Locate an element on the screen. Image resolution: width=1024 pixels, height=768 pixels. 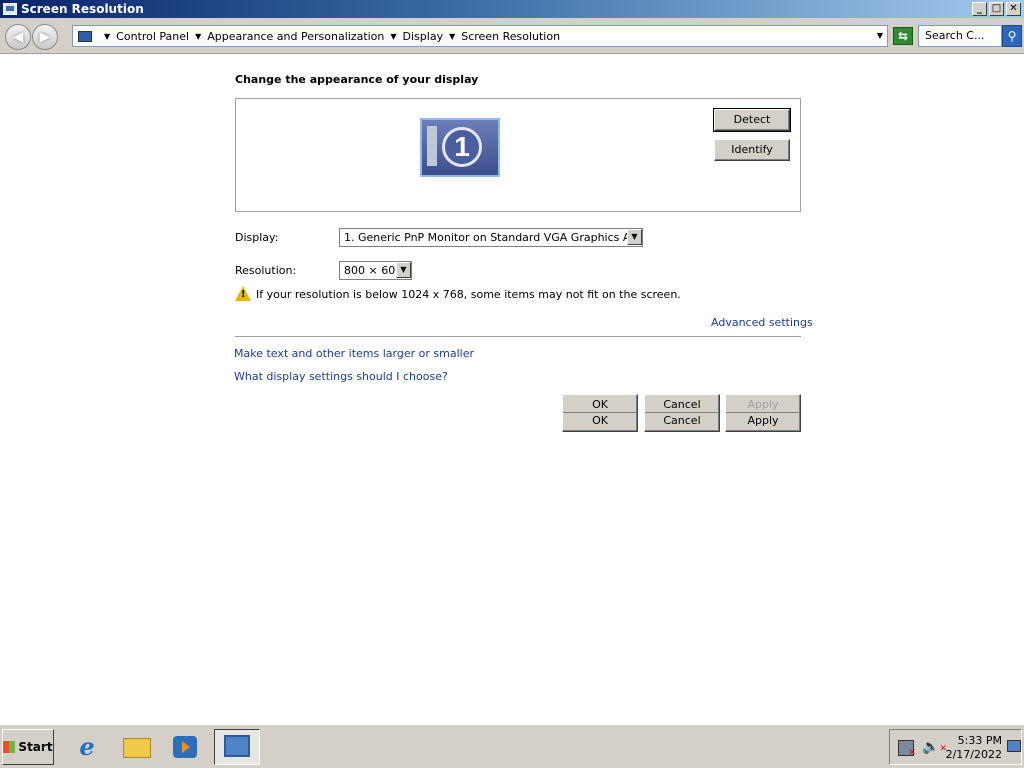
divider is located at coordinates (518, 336).